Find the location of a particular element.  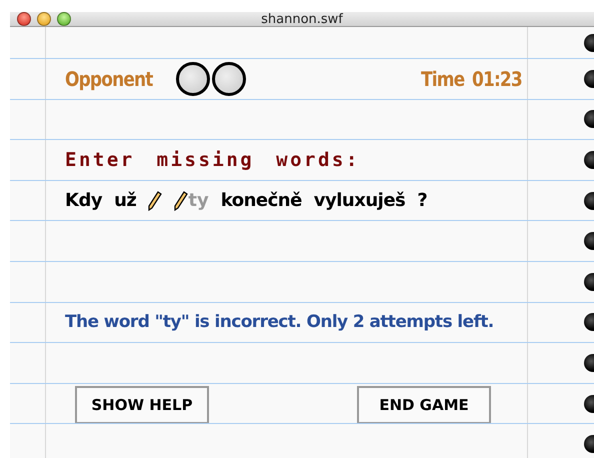

maximize-button is located at coordinates (64, 19).